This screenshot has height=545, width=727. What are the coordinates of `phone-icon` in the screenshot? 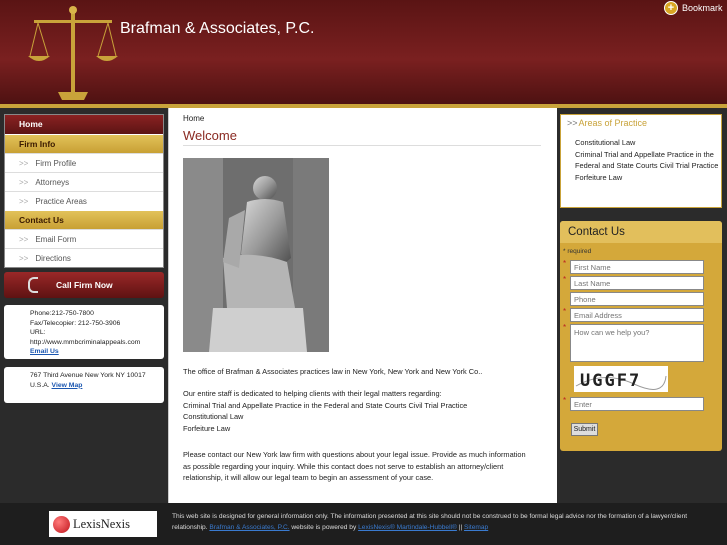 It's located at (33, 285).